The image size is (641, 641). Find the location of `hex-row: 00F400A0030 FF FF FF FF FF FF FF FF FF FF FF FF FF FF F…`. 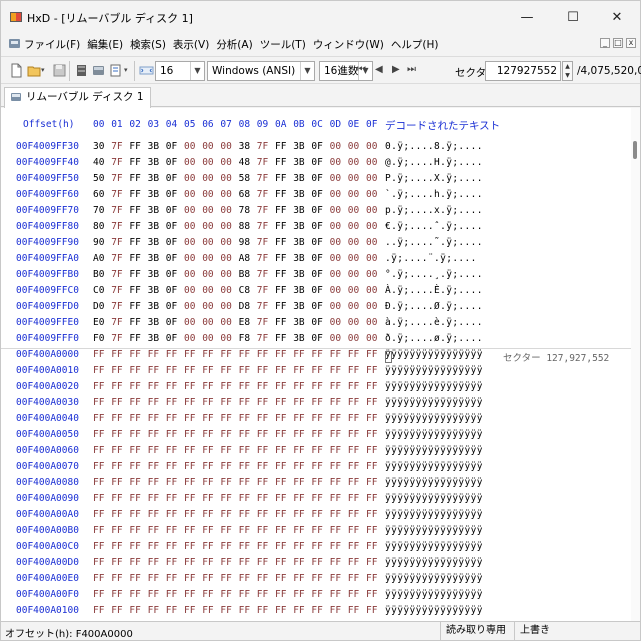

hex-row: 00F400A0030 FF FF FF FF FF FF FF FF FF FF FF FF FF FF F… is located at coordinates (316, 405).